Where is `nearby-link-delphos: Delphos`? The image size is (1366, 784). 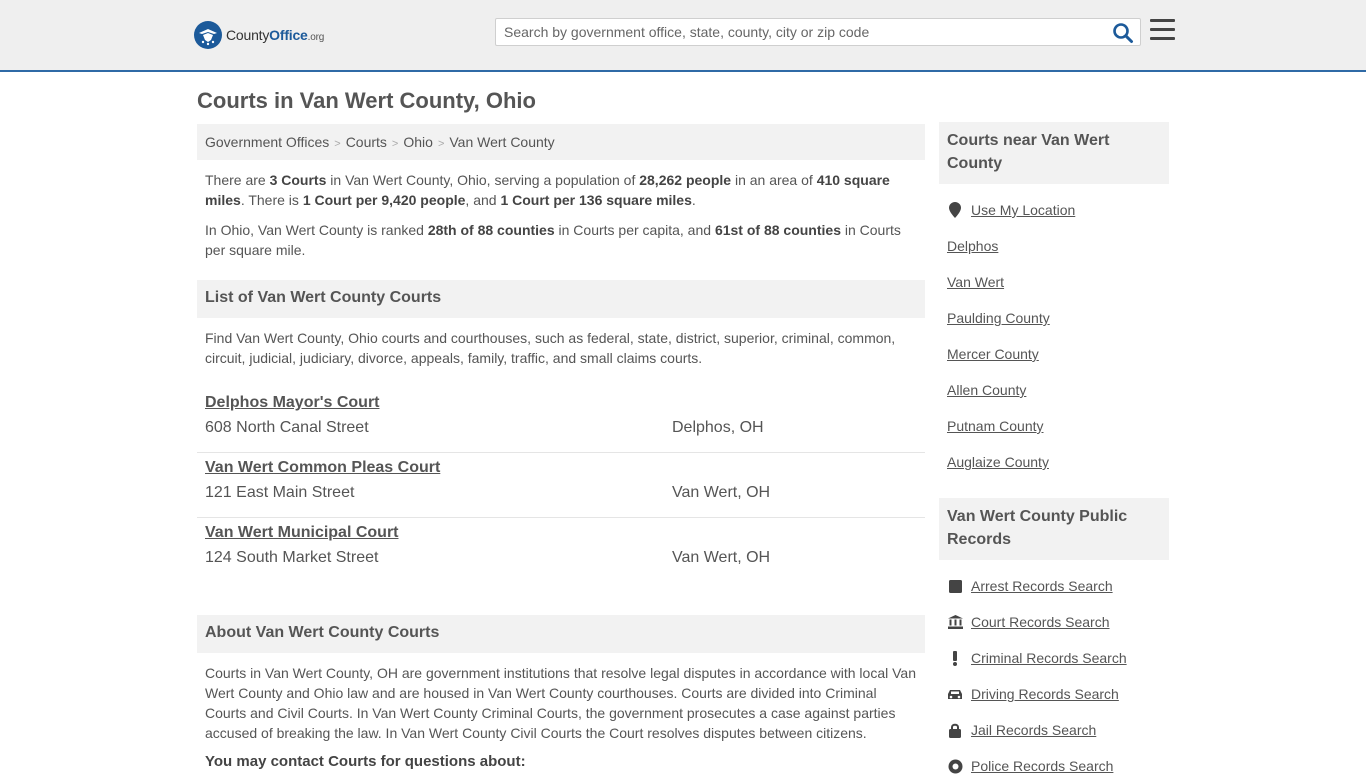
nearby-link-delphos: Delphos is located at coordinates (972, 246).